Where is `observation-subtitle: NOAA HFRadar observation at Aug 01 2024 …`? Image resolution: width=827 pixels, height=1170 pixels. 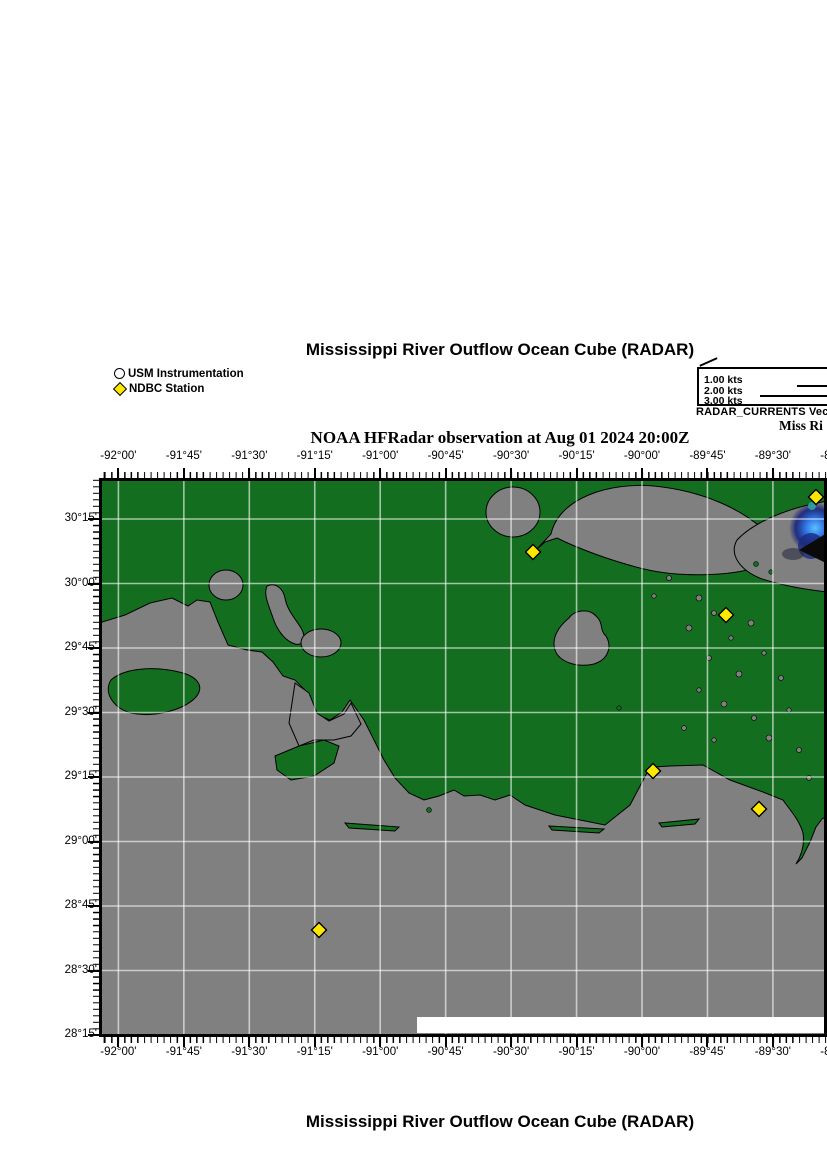
observation-subtitle: NOAA HFRadar observation at Aug 01 2024 … is located at coordinates (500, 437).